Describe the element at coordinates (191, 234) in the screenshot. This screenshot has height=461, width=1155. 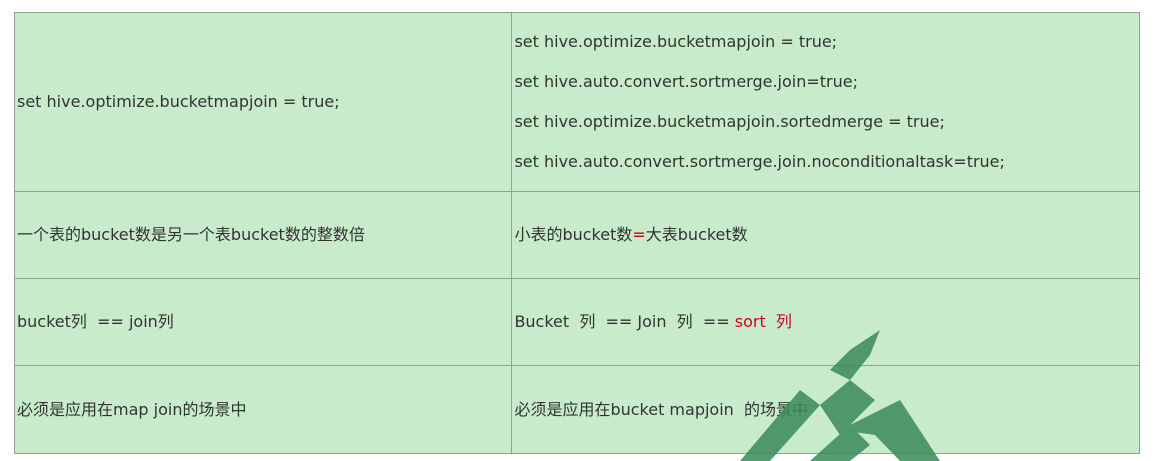
I see `cell-text: 一个表的bucket数是另一个表bucket数的整数倍` at that location.